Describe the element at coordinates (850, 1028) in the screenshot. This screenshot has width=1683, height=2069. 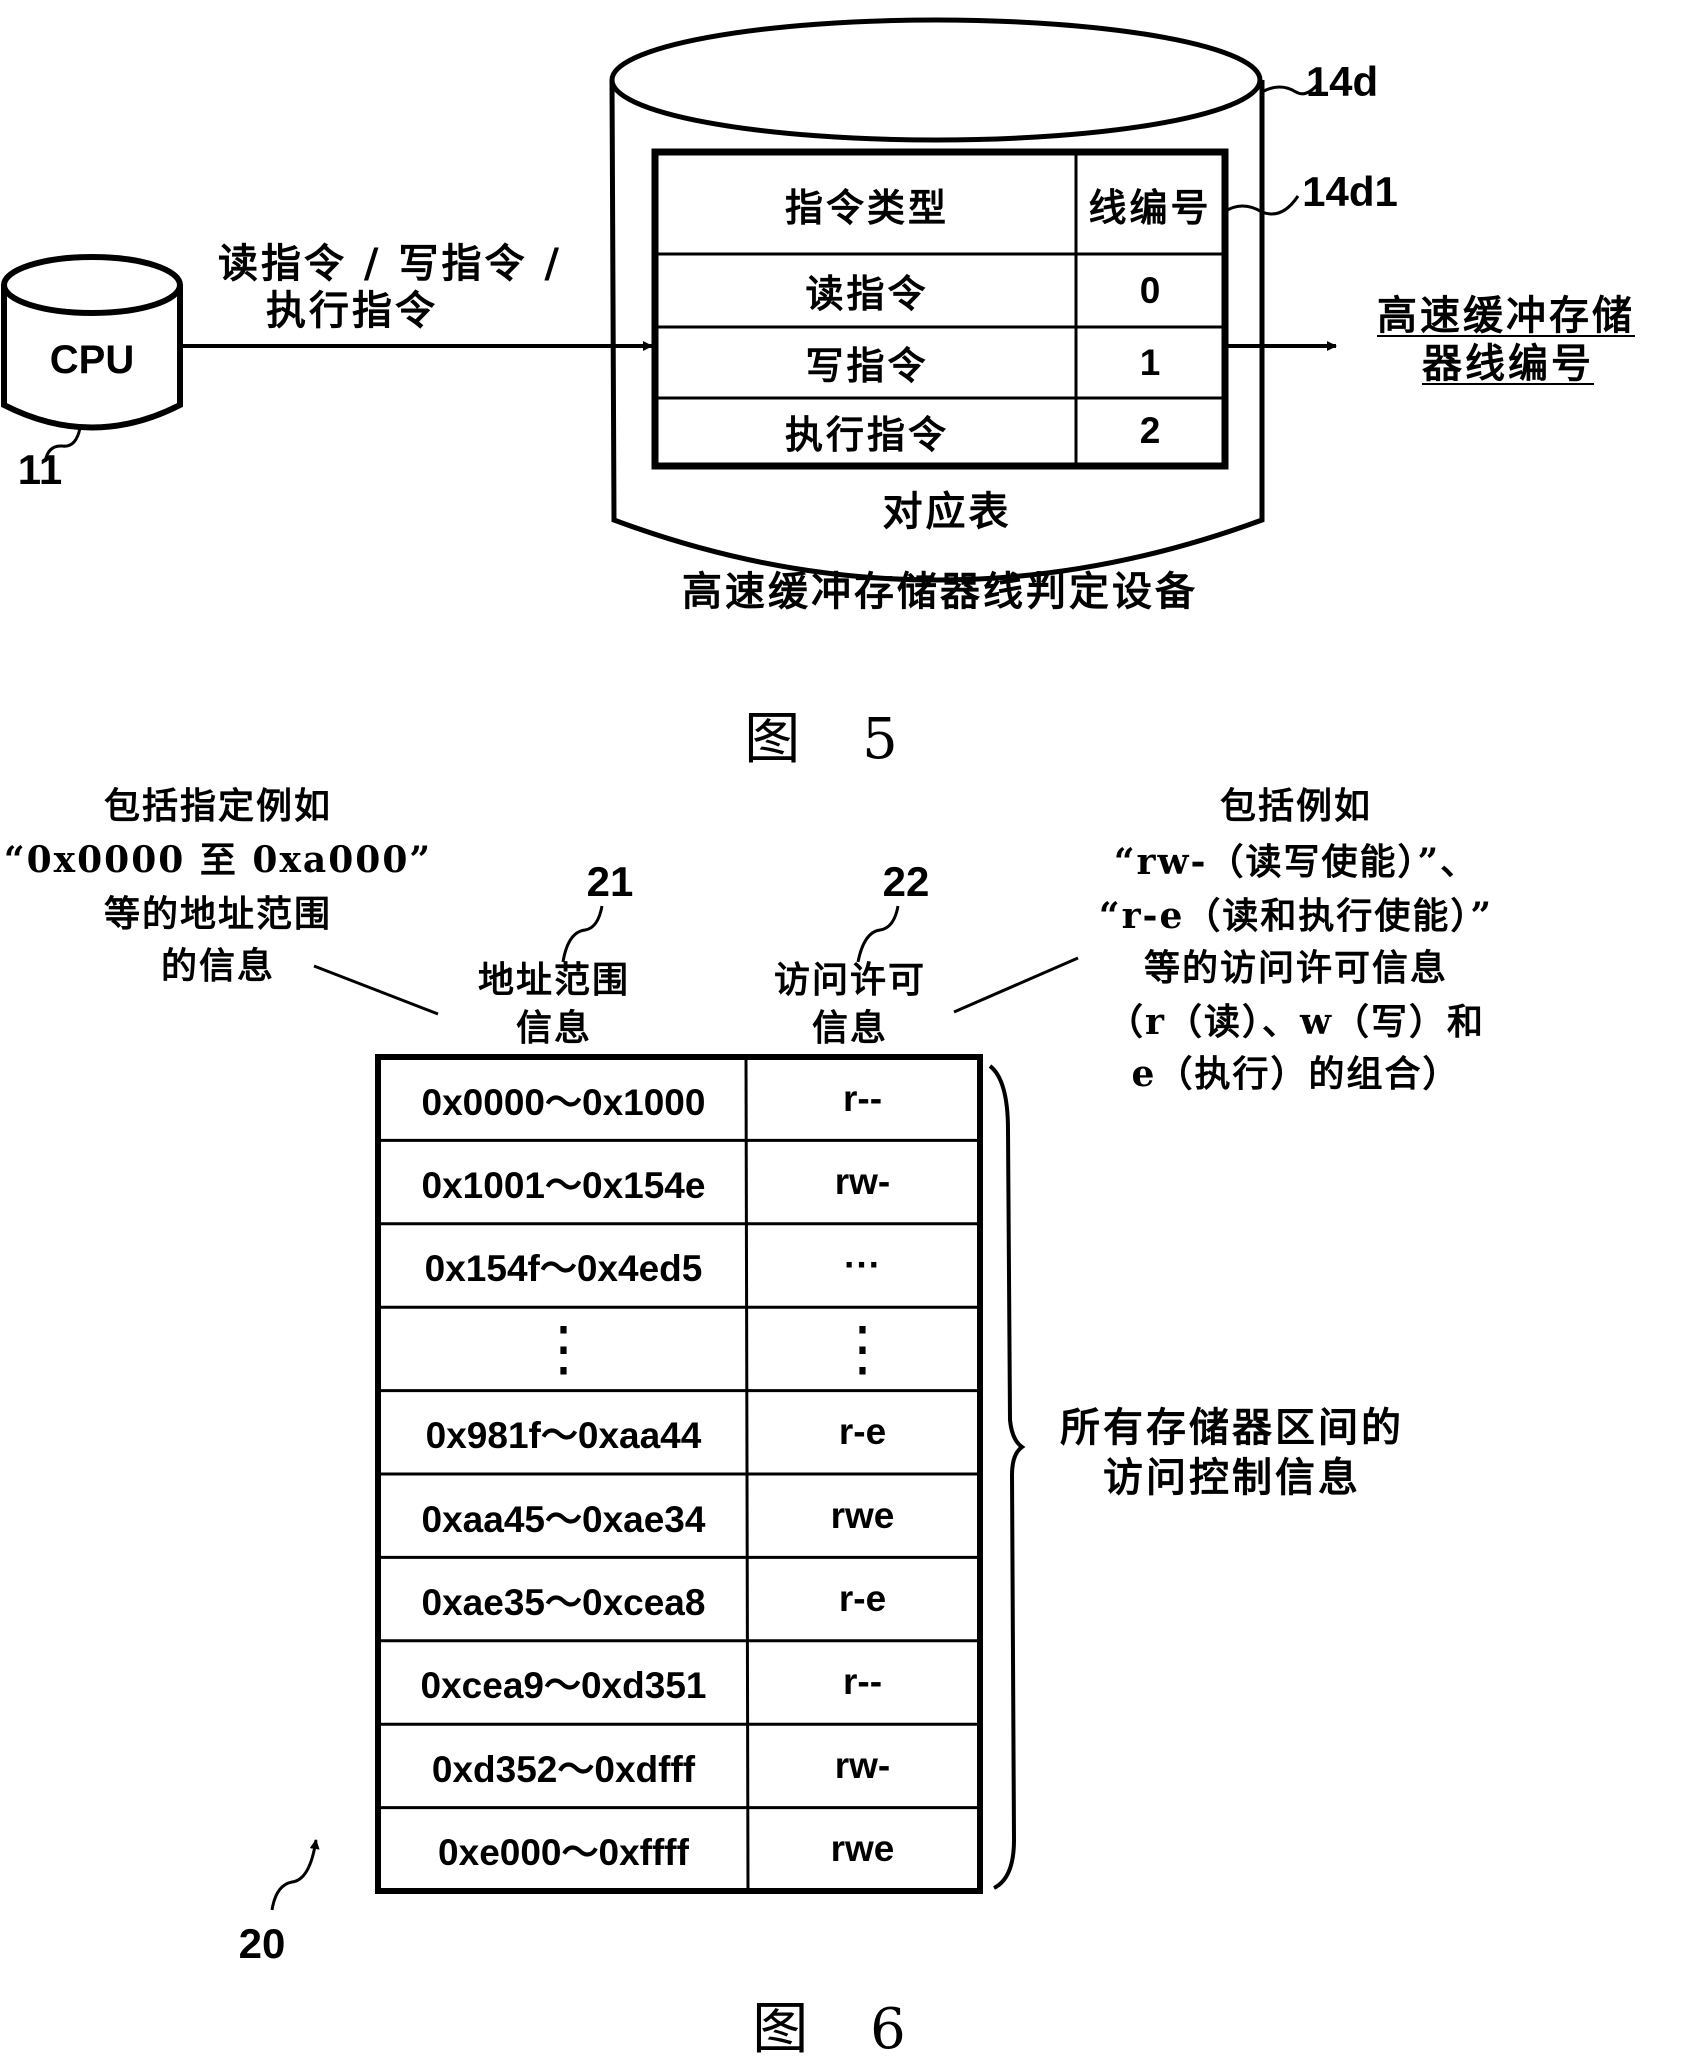
I see `col-header-access-permission-line2: 信息` at that location.